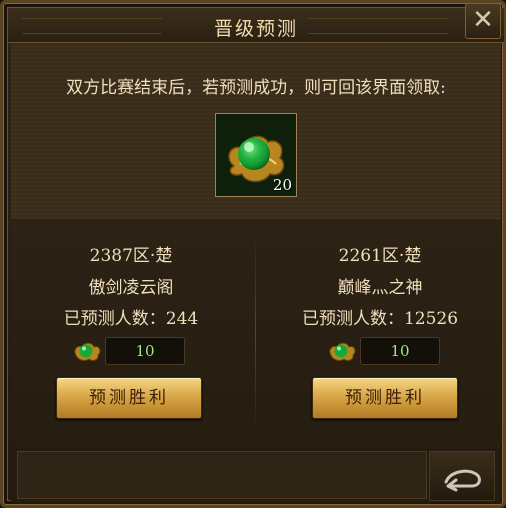 The height and width of the screenshot is (508, 506). Describe the element at coordinates (380, 256) in the screenshot. I see `team-server: 2261区·楚` at that location.